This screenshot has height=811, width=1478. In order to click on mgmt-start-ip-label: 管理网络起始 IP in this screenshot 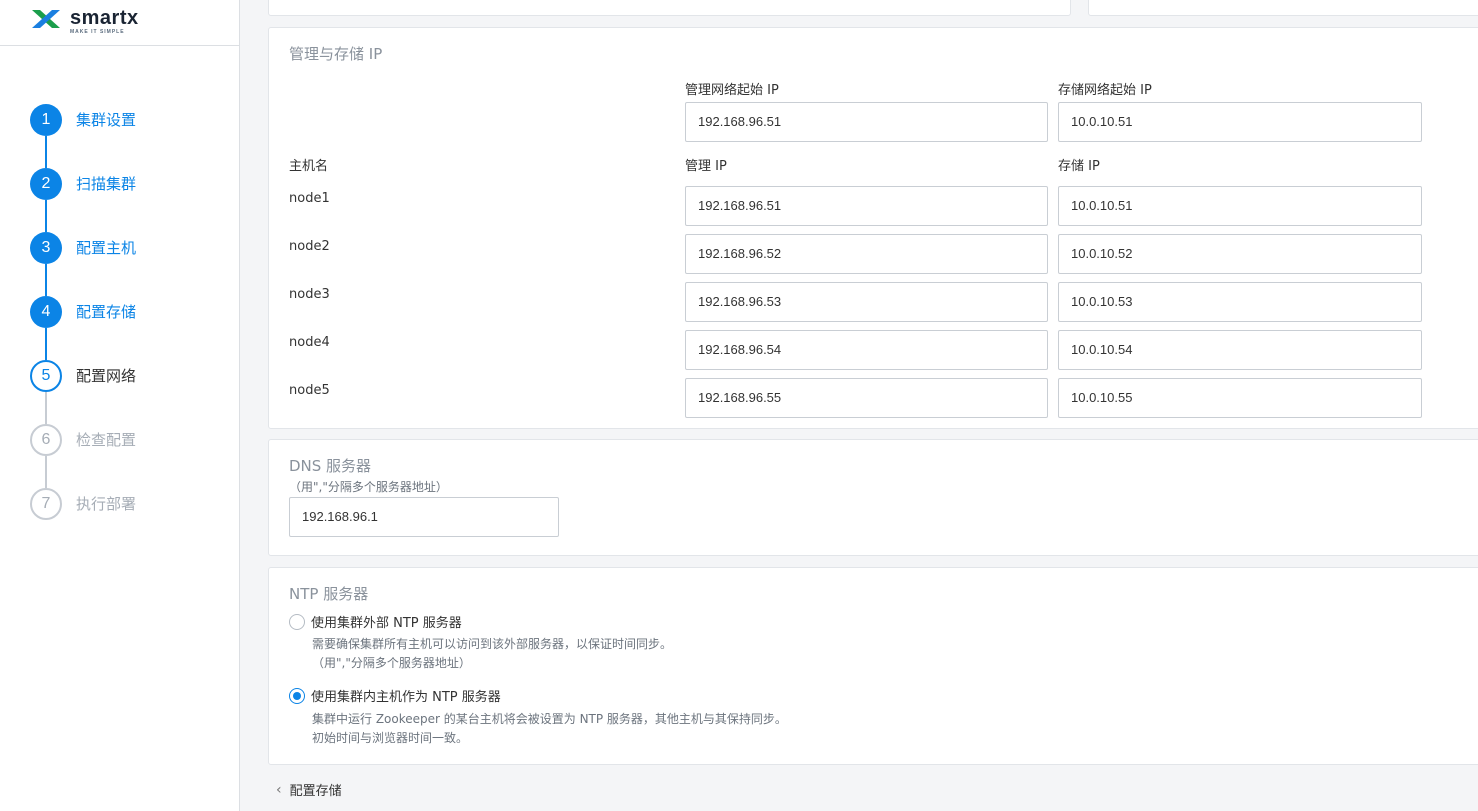, I will do `click(732, 90)`.